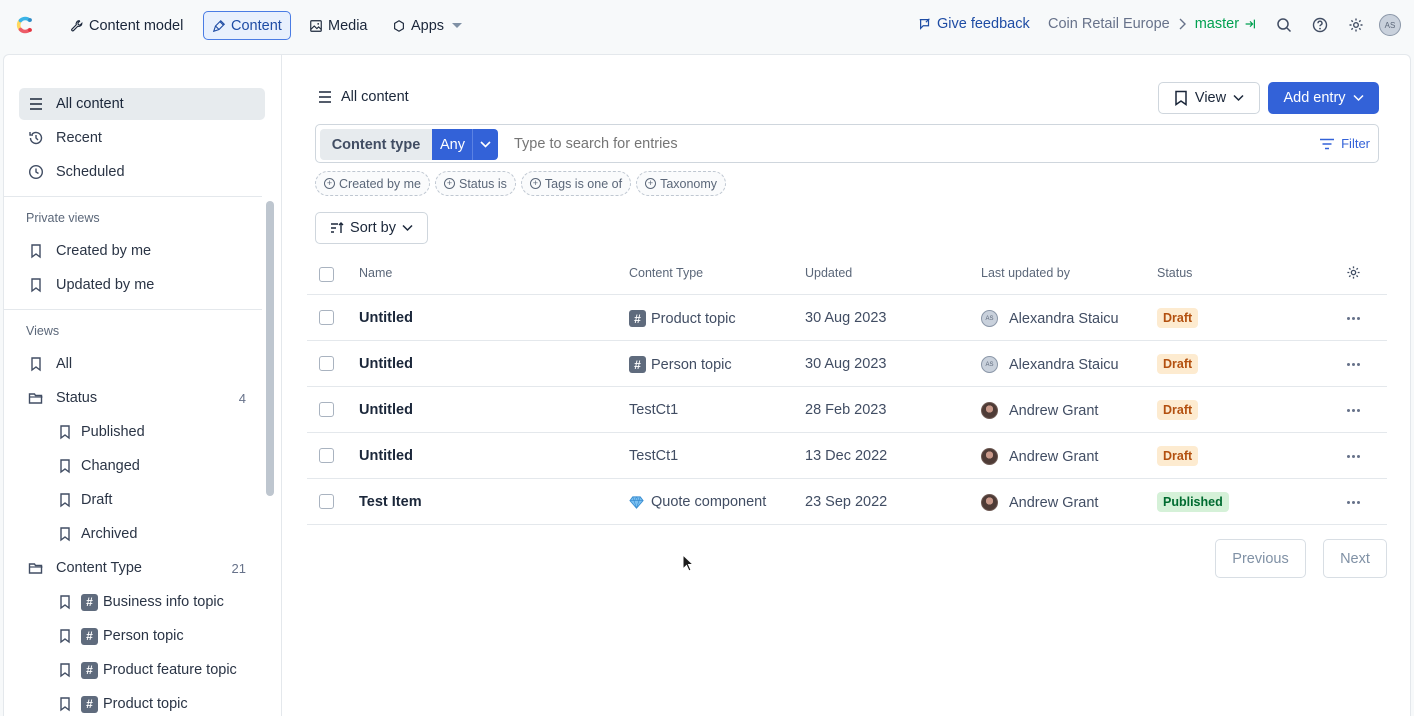 The image size is (1414, 716). Describe the element at coordinates (1025, 273) in the screenshot. I see `column-header-last-updated-by: Last updated by` at that location.